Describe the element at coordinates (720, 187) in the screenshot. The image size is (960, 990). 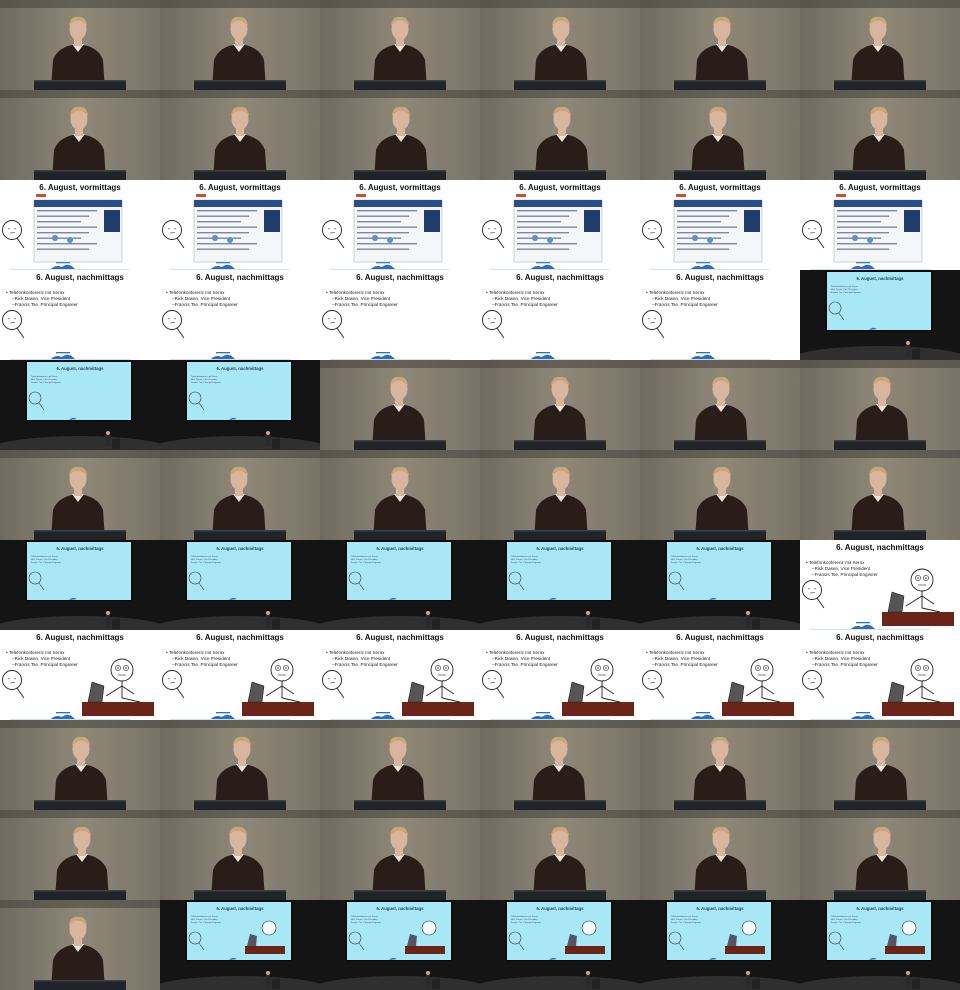
I see `slide-title: 6. August, vormittags` at that location.